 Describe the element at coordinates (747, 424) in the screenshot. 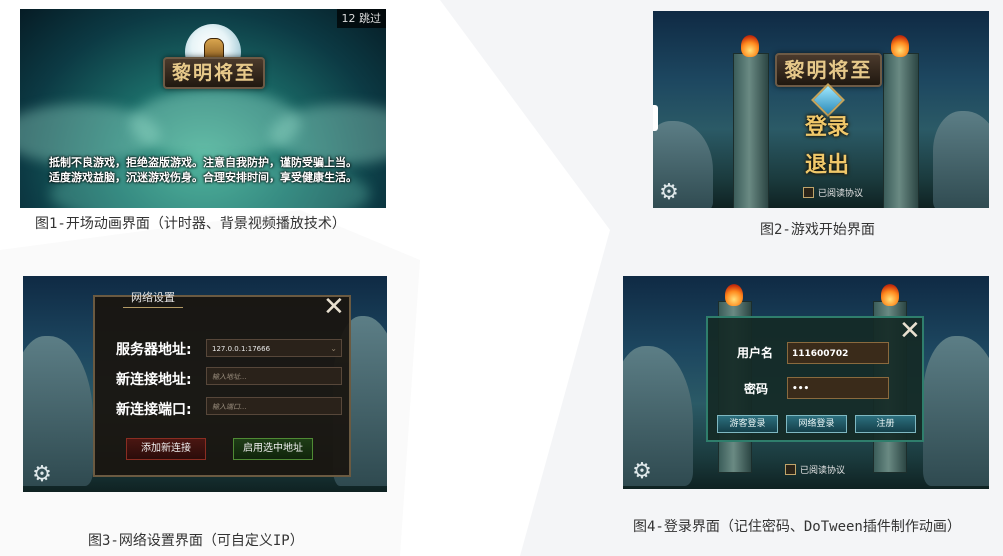

I see `guest-login-button: 游客登录` at that location.